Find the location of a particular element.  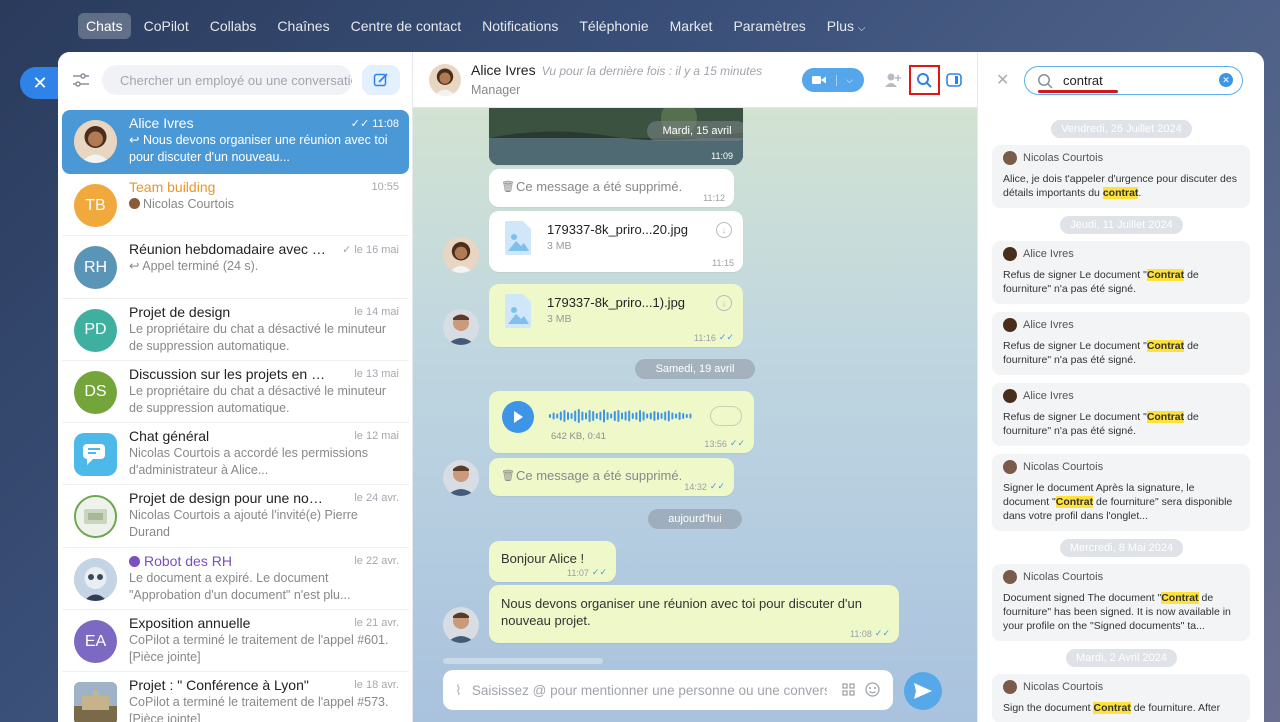

voice-message: 642 KB, 0:41 13:56 ✓✓ is located at coordinates (621, 422).